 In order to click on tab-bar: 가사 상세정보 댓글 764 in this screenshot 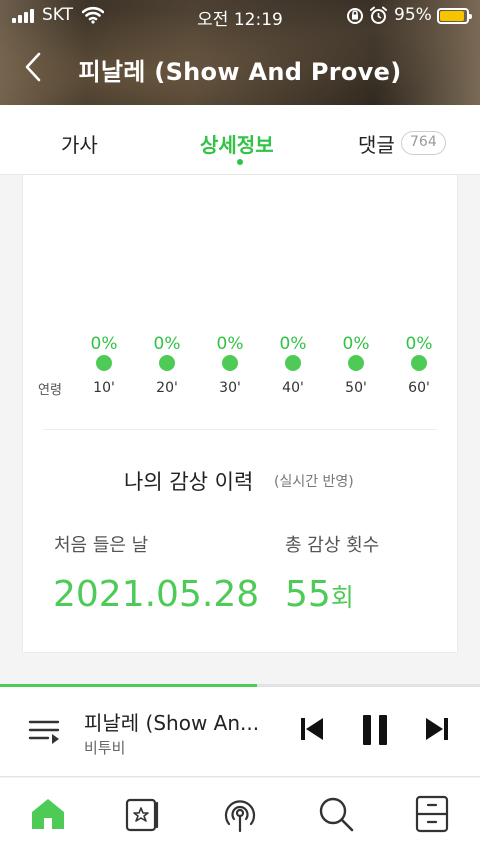, I will do `click(240, 140)`.